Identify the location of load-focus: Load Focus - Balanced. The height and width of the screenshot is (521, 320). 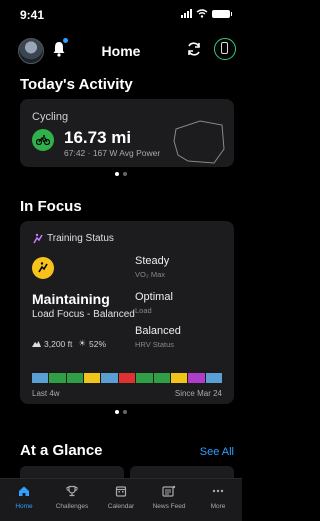
(83, 314).